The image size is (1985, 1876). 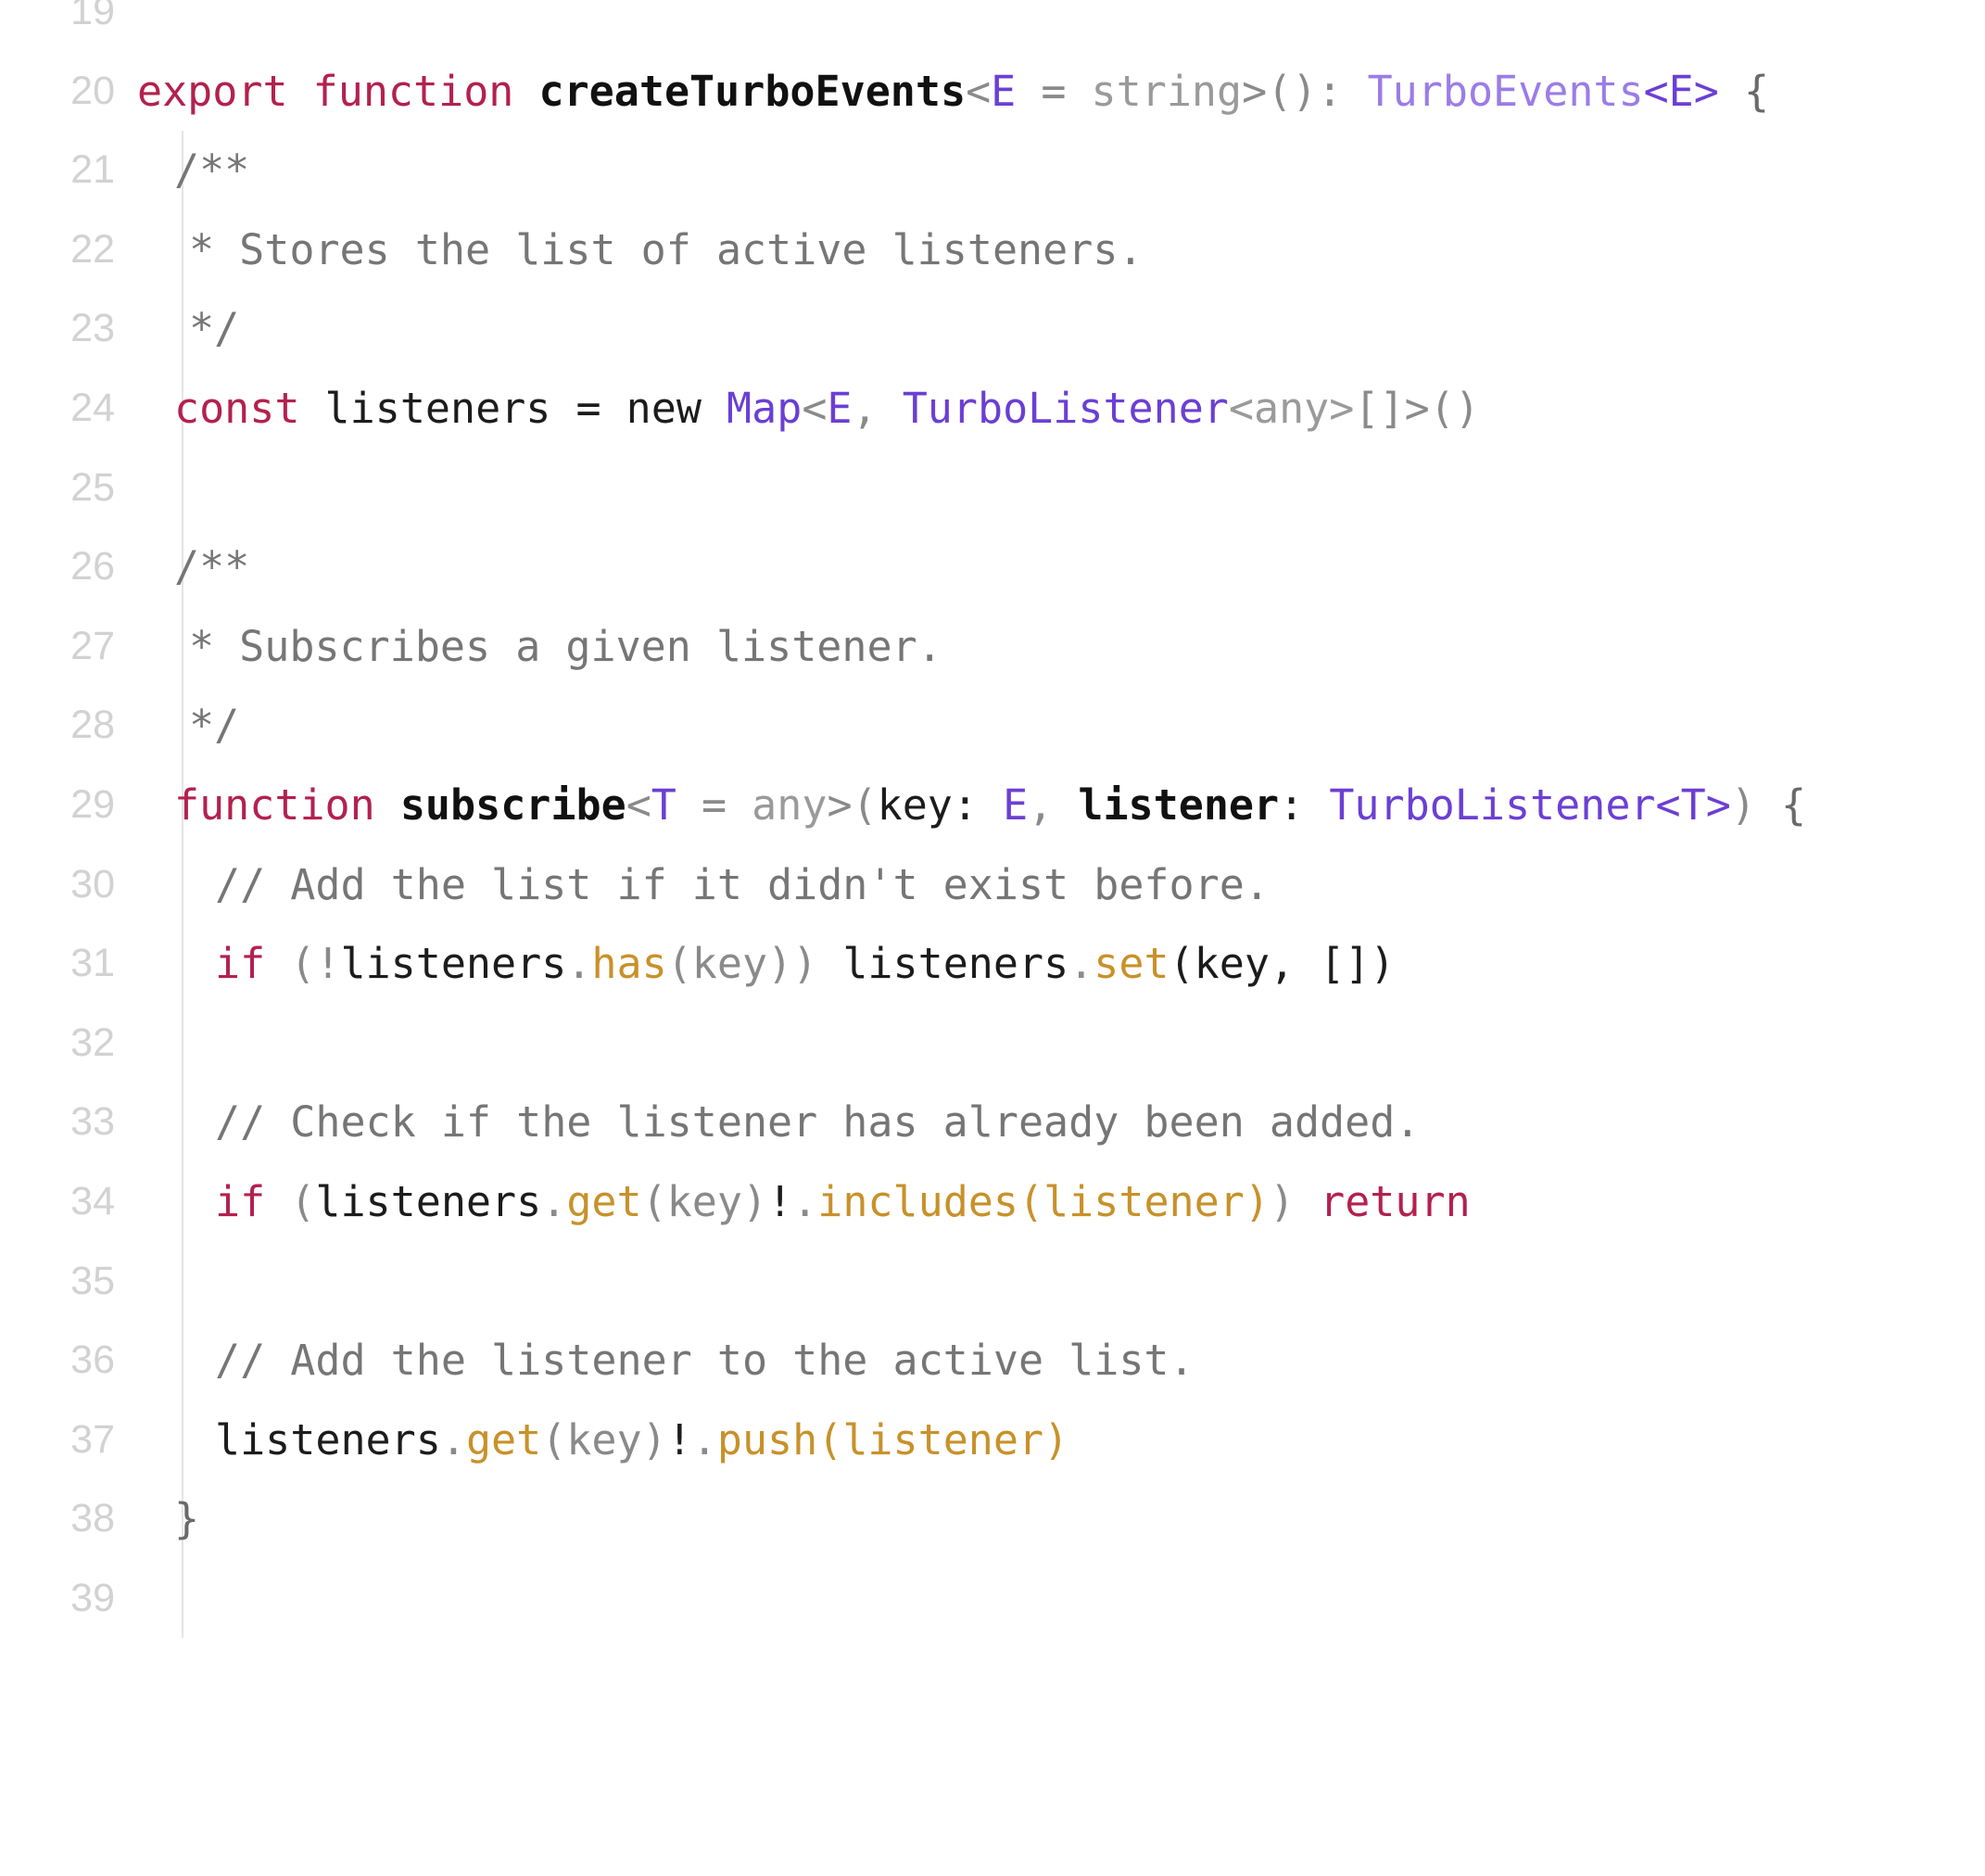 I want to click on code-line: 38 }, so click(x=992, y=1519).